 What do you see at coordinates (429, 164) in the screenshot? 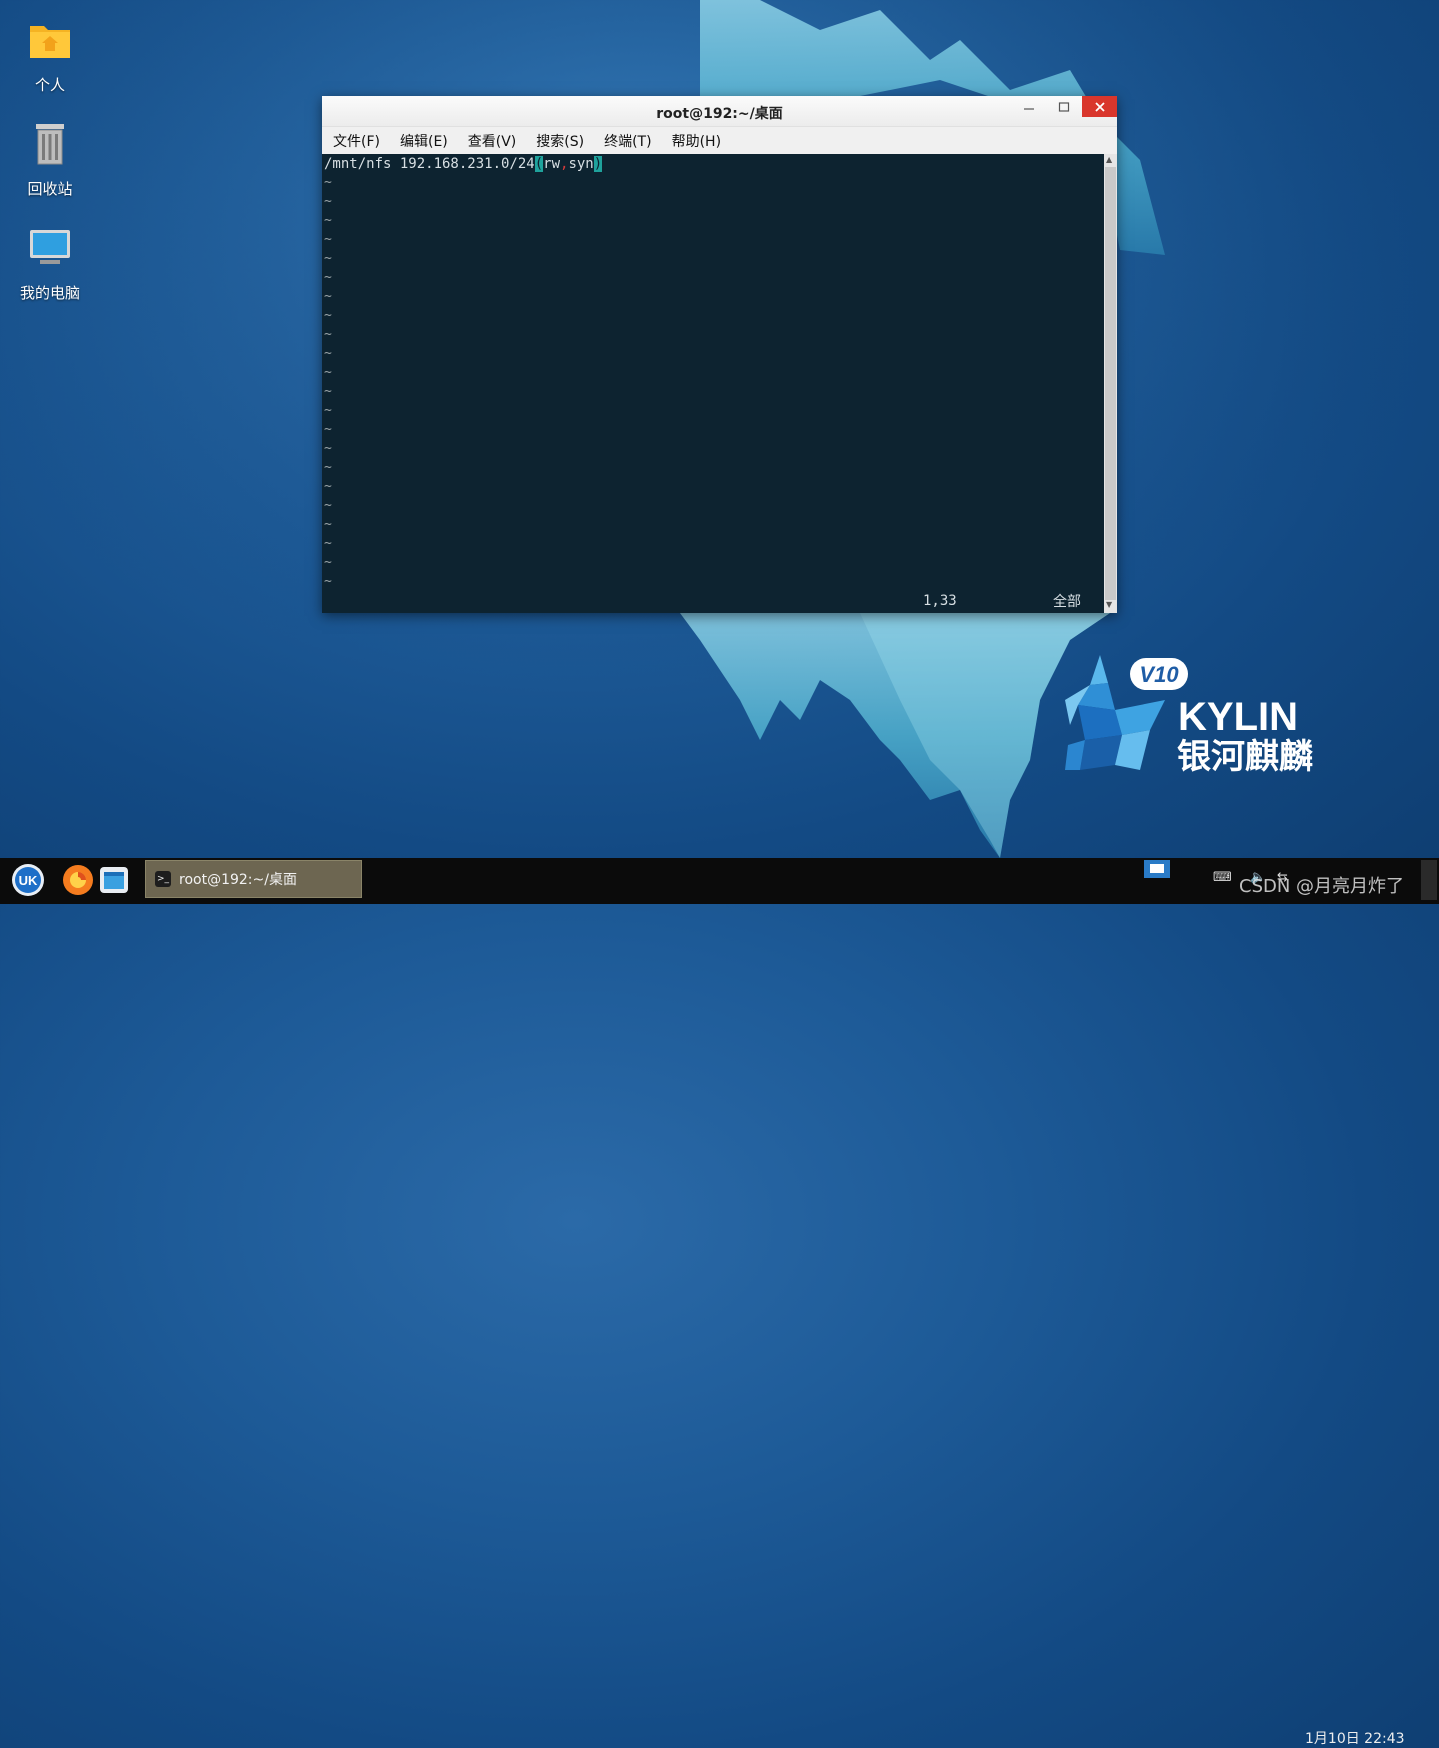
I see `export-path: /mnt/nfs 192.168.231.0/24` at bounding box center [429, 164].